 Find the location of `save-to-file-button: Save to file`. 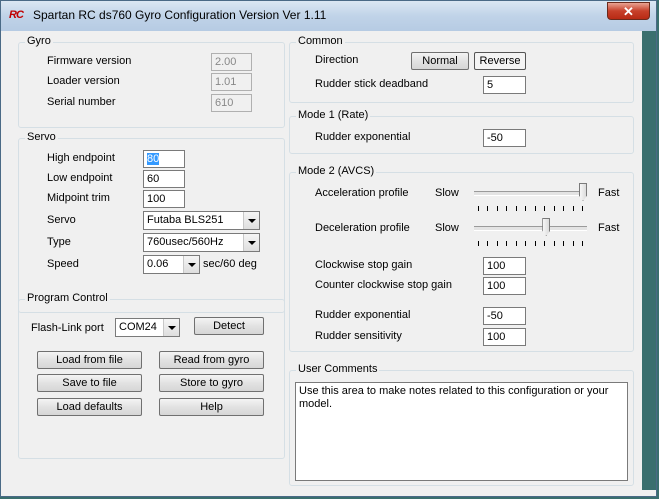

save-to-file-button: Save to file is located at coordinates (89, 383).